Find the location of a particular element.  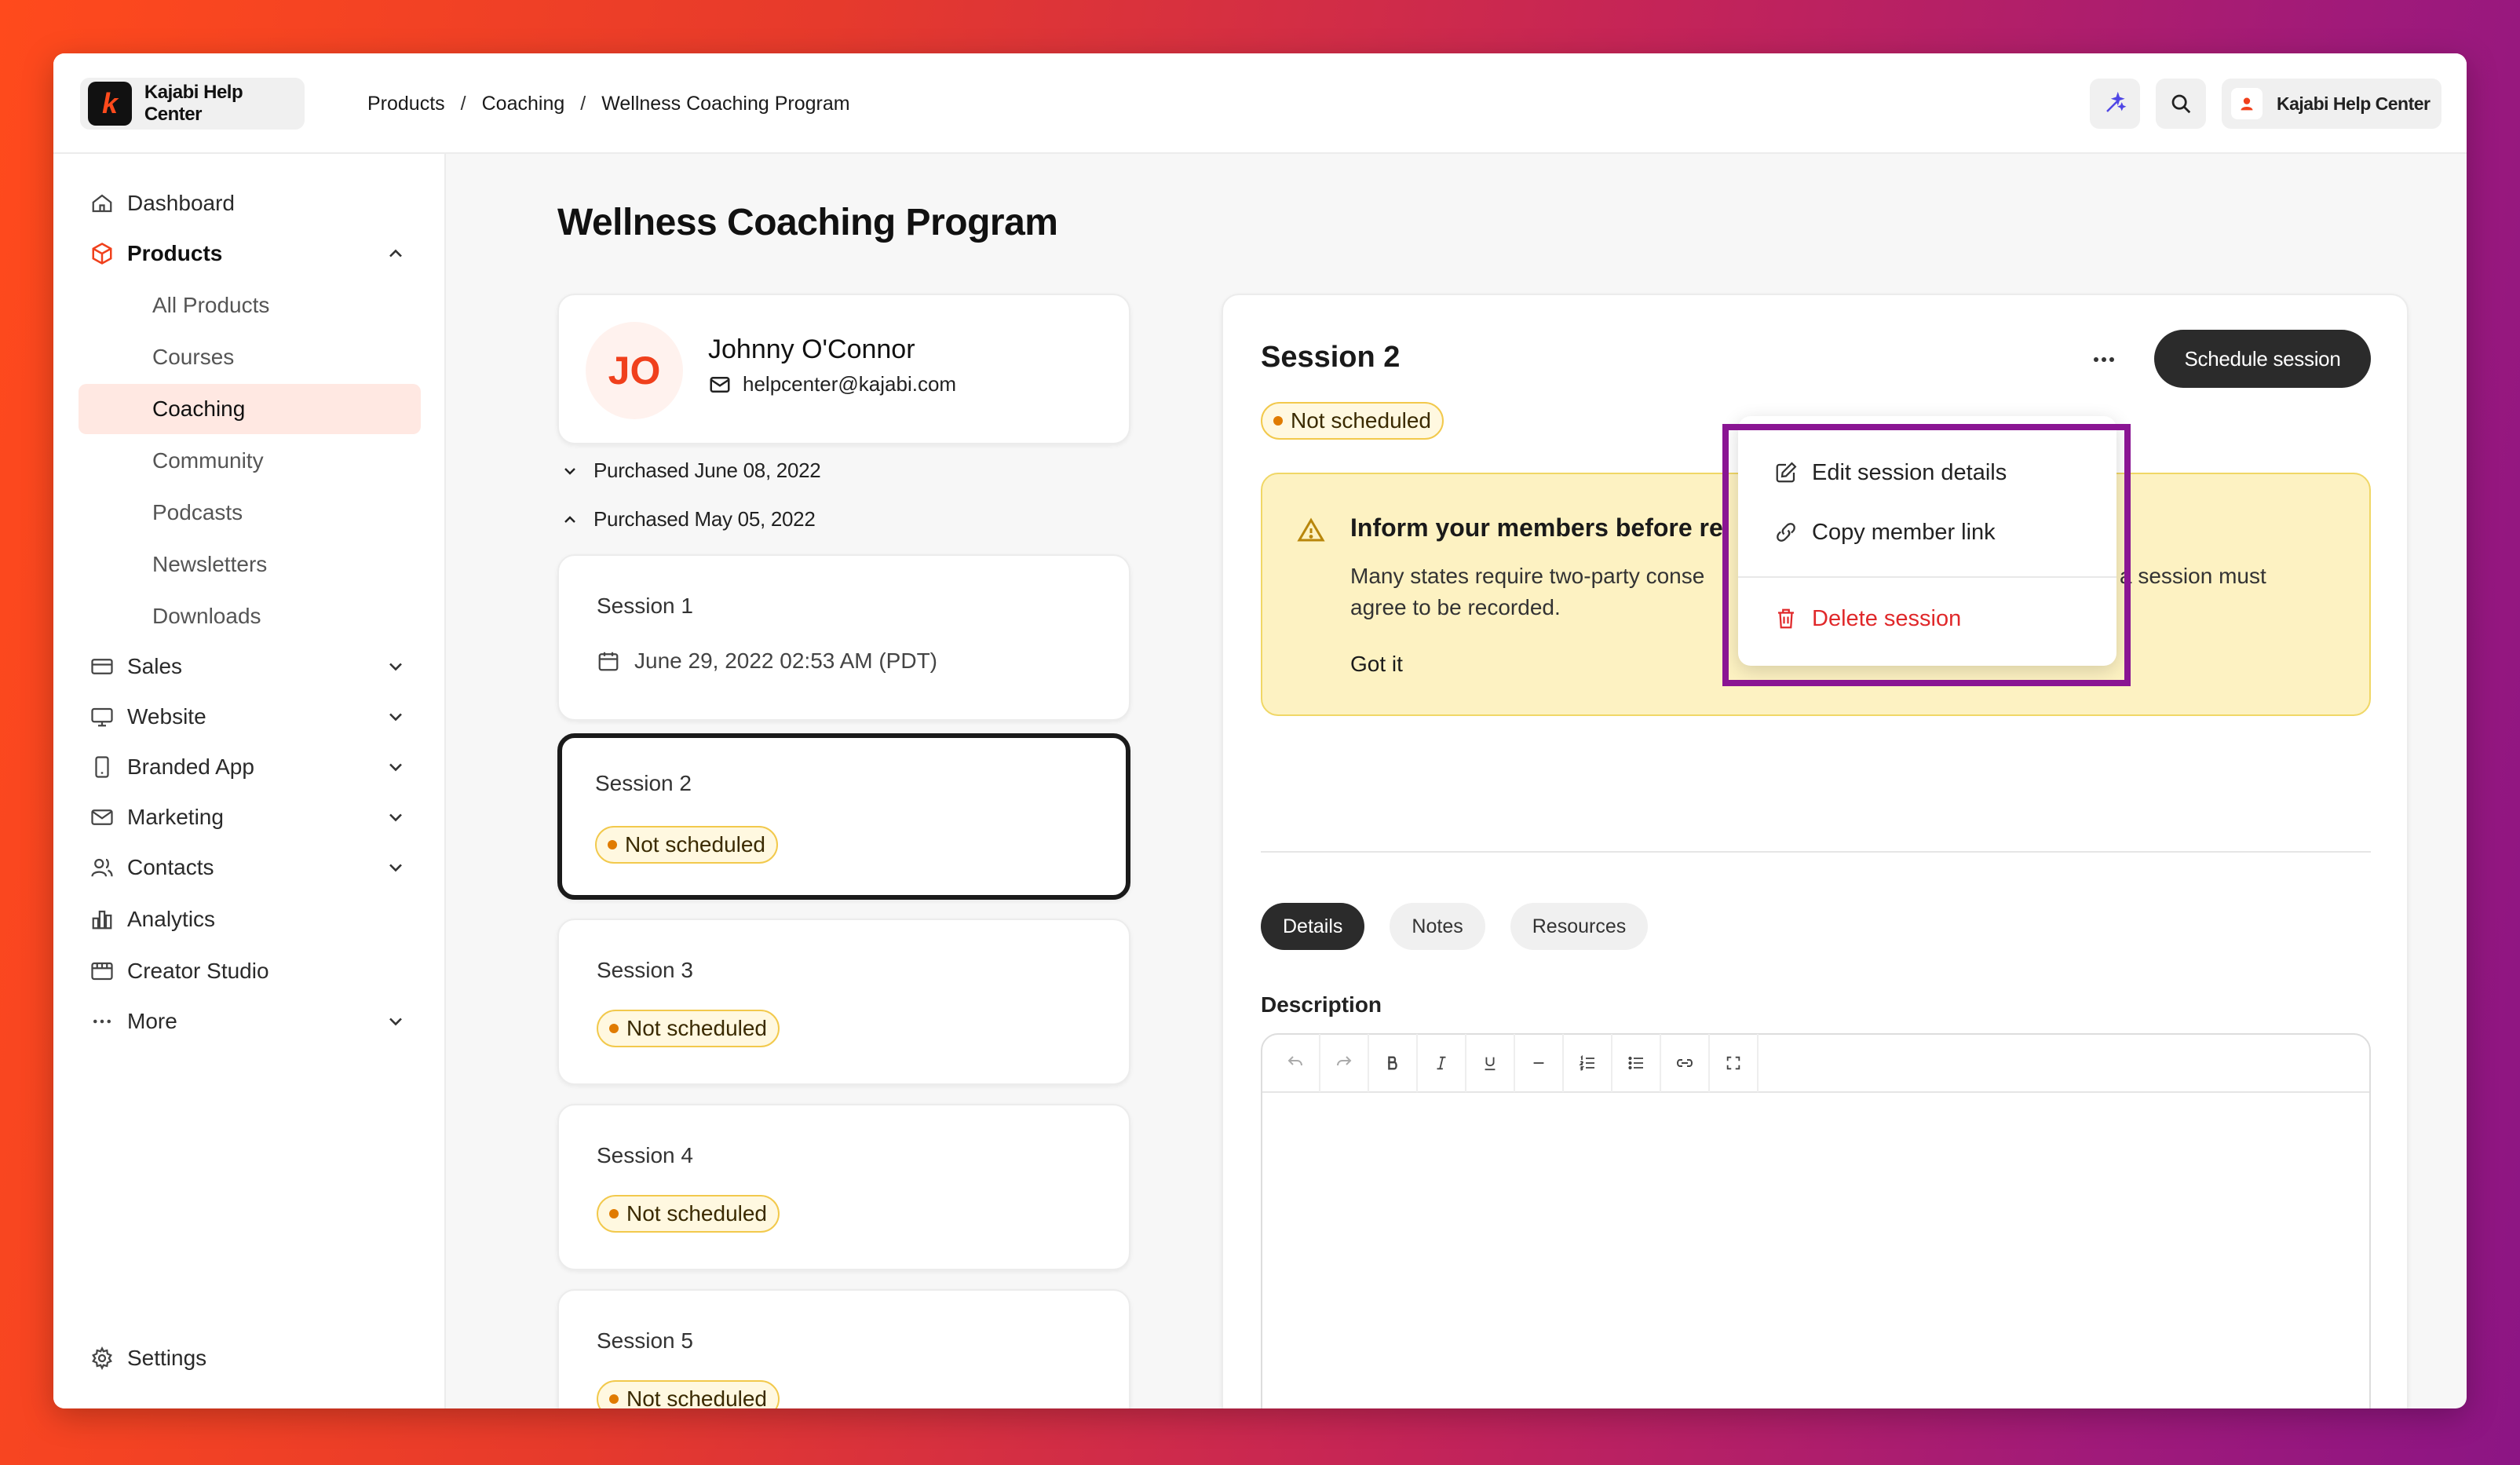

purchase-toggle: Purchased June 08, 2022 is located at coordinates (691, 470).